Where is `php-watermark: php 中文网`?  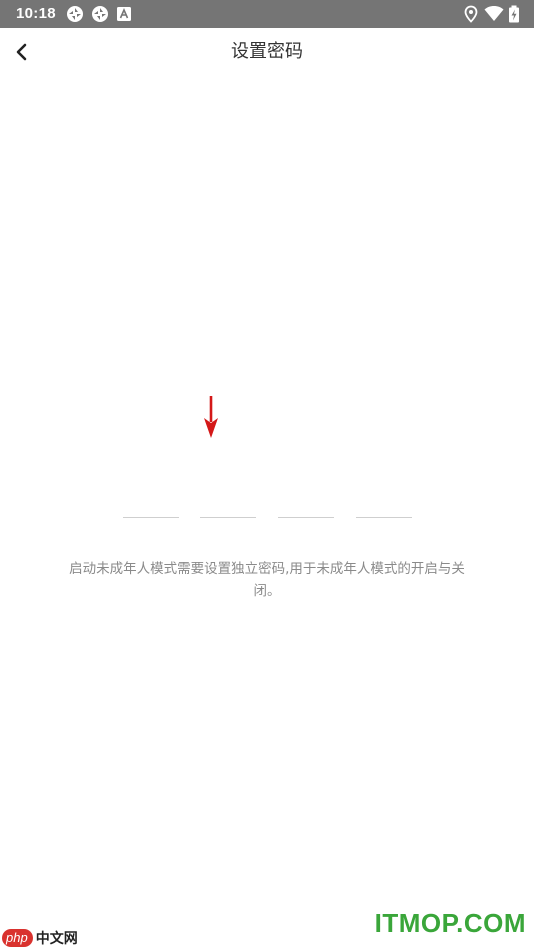 php-watermark: php 中文网 is located at coordinates (40, 938).